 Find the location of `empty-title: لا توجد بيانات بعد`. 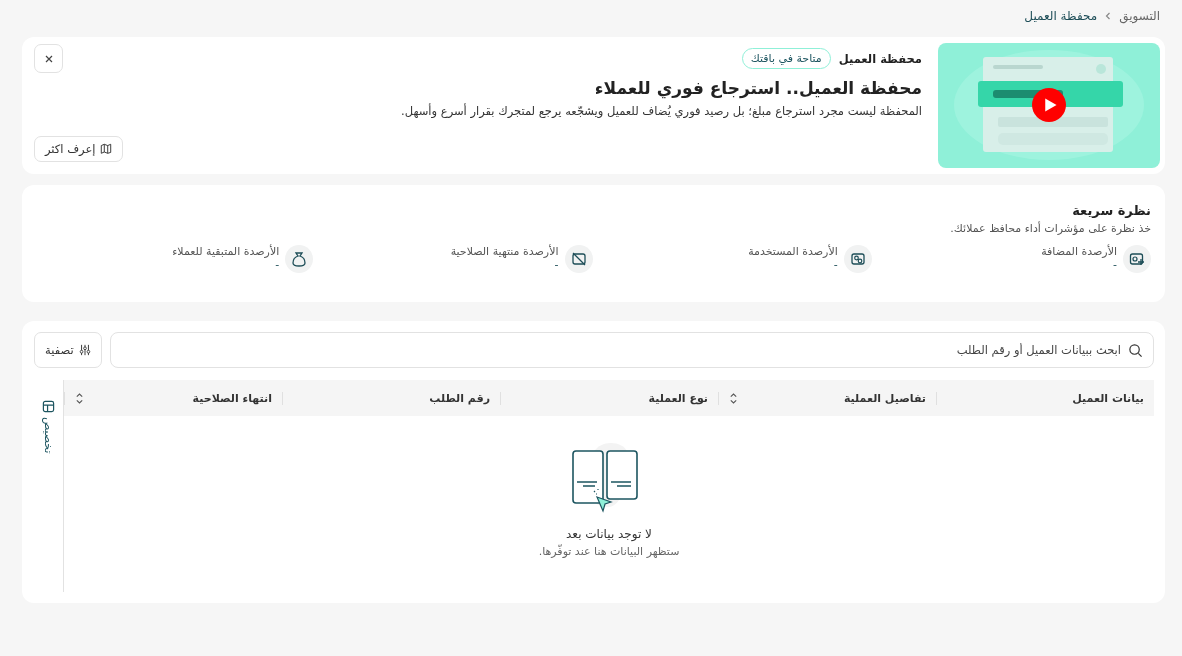

empty-title: لا توجد بيانات بعد is located at coordinates (609, 533).